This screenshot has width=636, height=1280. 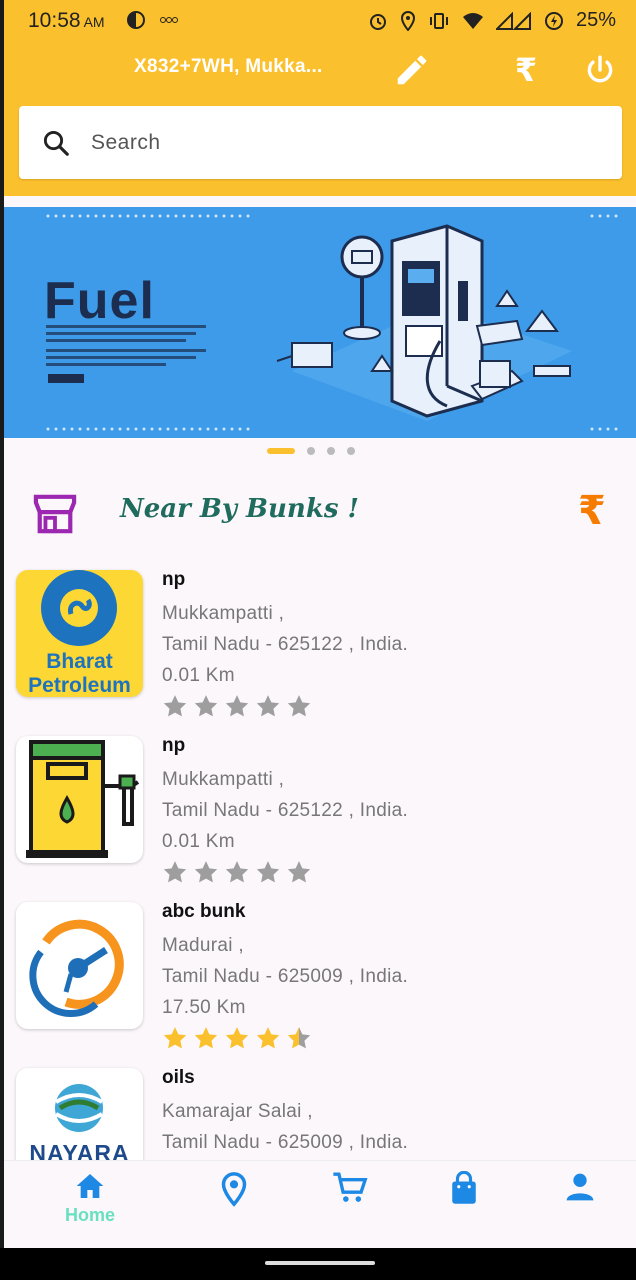 I want to click on logo-text: Bharat, so click(x=79, y=661).